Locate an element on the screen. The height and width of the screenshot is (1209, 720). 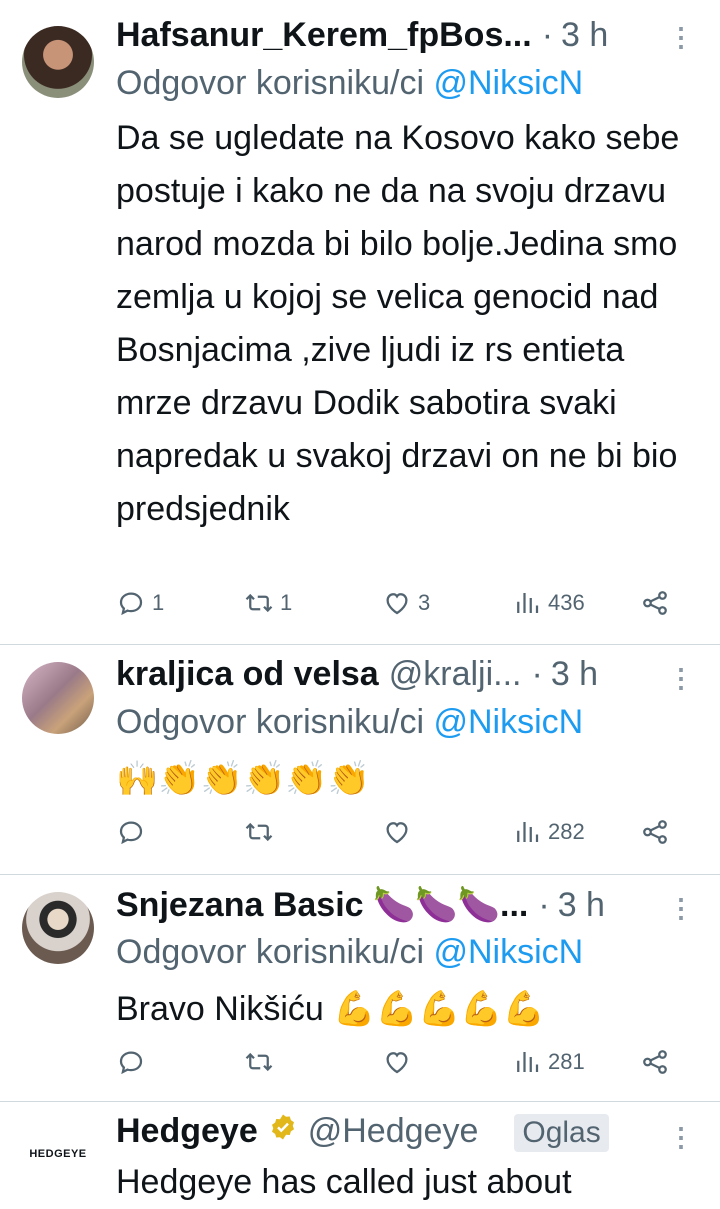
verified-badge-icon is located at coordinates (282, 1127).